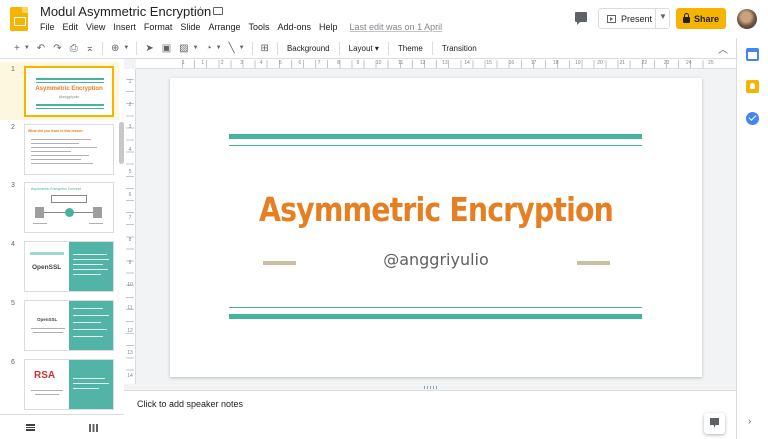  What do you see at coordinates (41, 48) in the screenshot?
I see `undo-icon: ↶` at bounding box center [41, 48].